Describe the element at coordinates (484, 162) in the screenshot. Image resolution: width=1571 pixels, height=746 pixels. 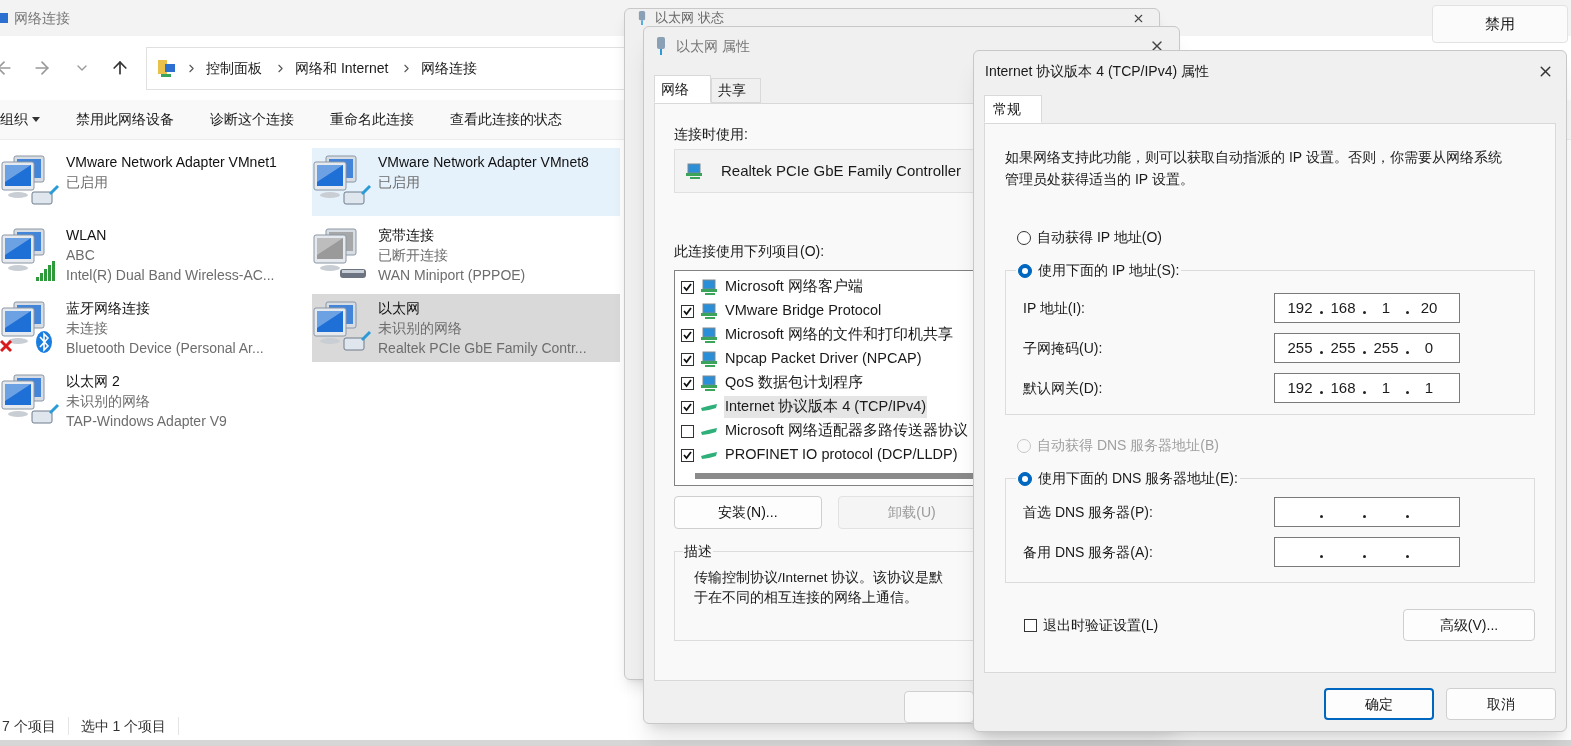
I see `adapter-name: VMware Network Adapter VMnet8` at that location.